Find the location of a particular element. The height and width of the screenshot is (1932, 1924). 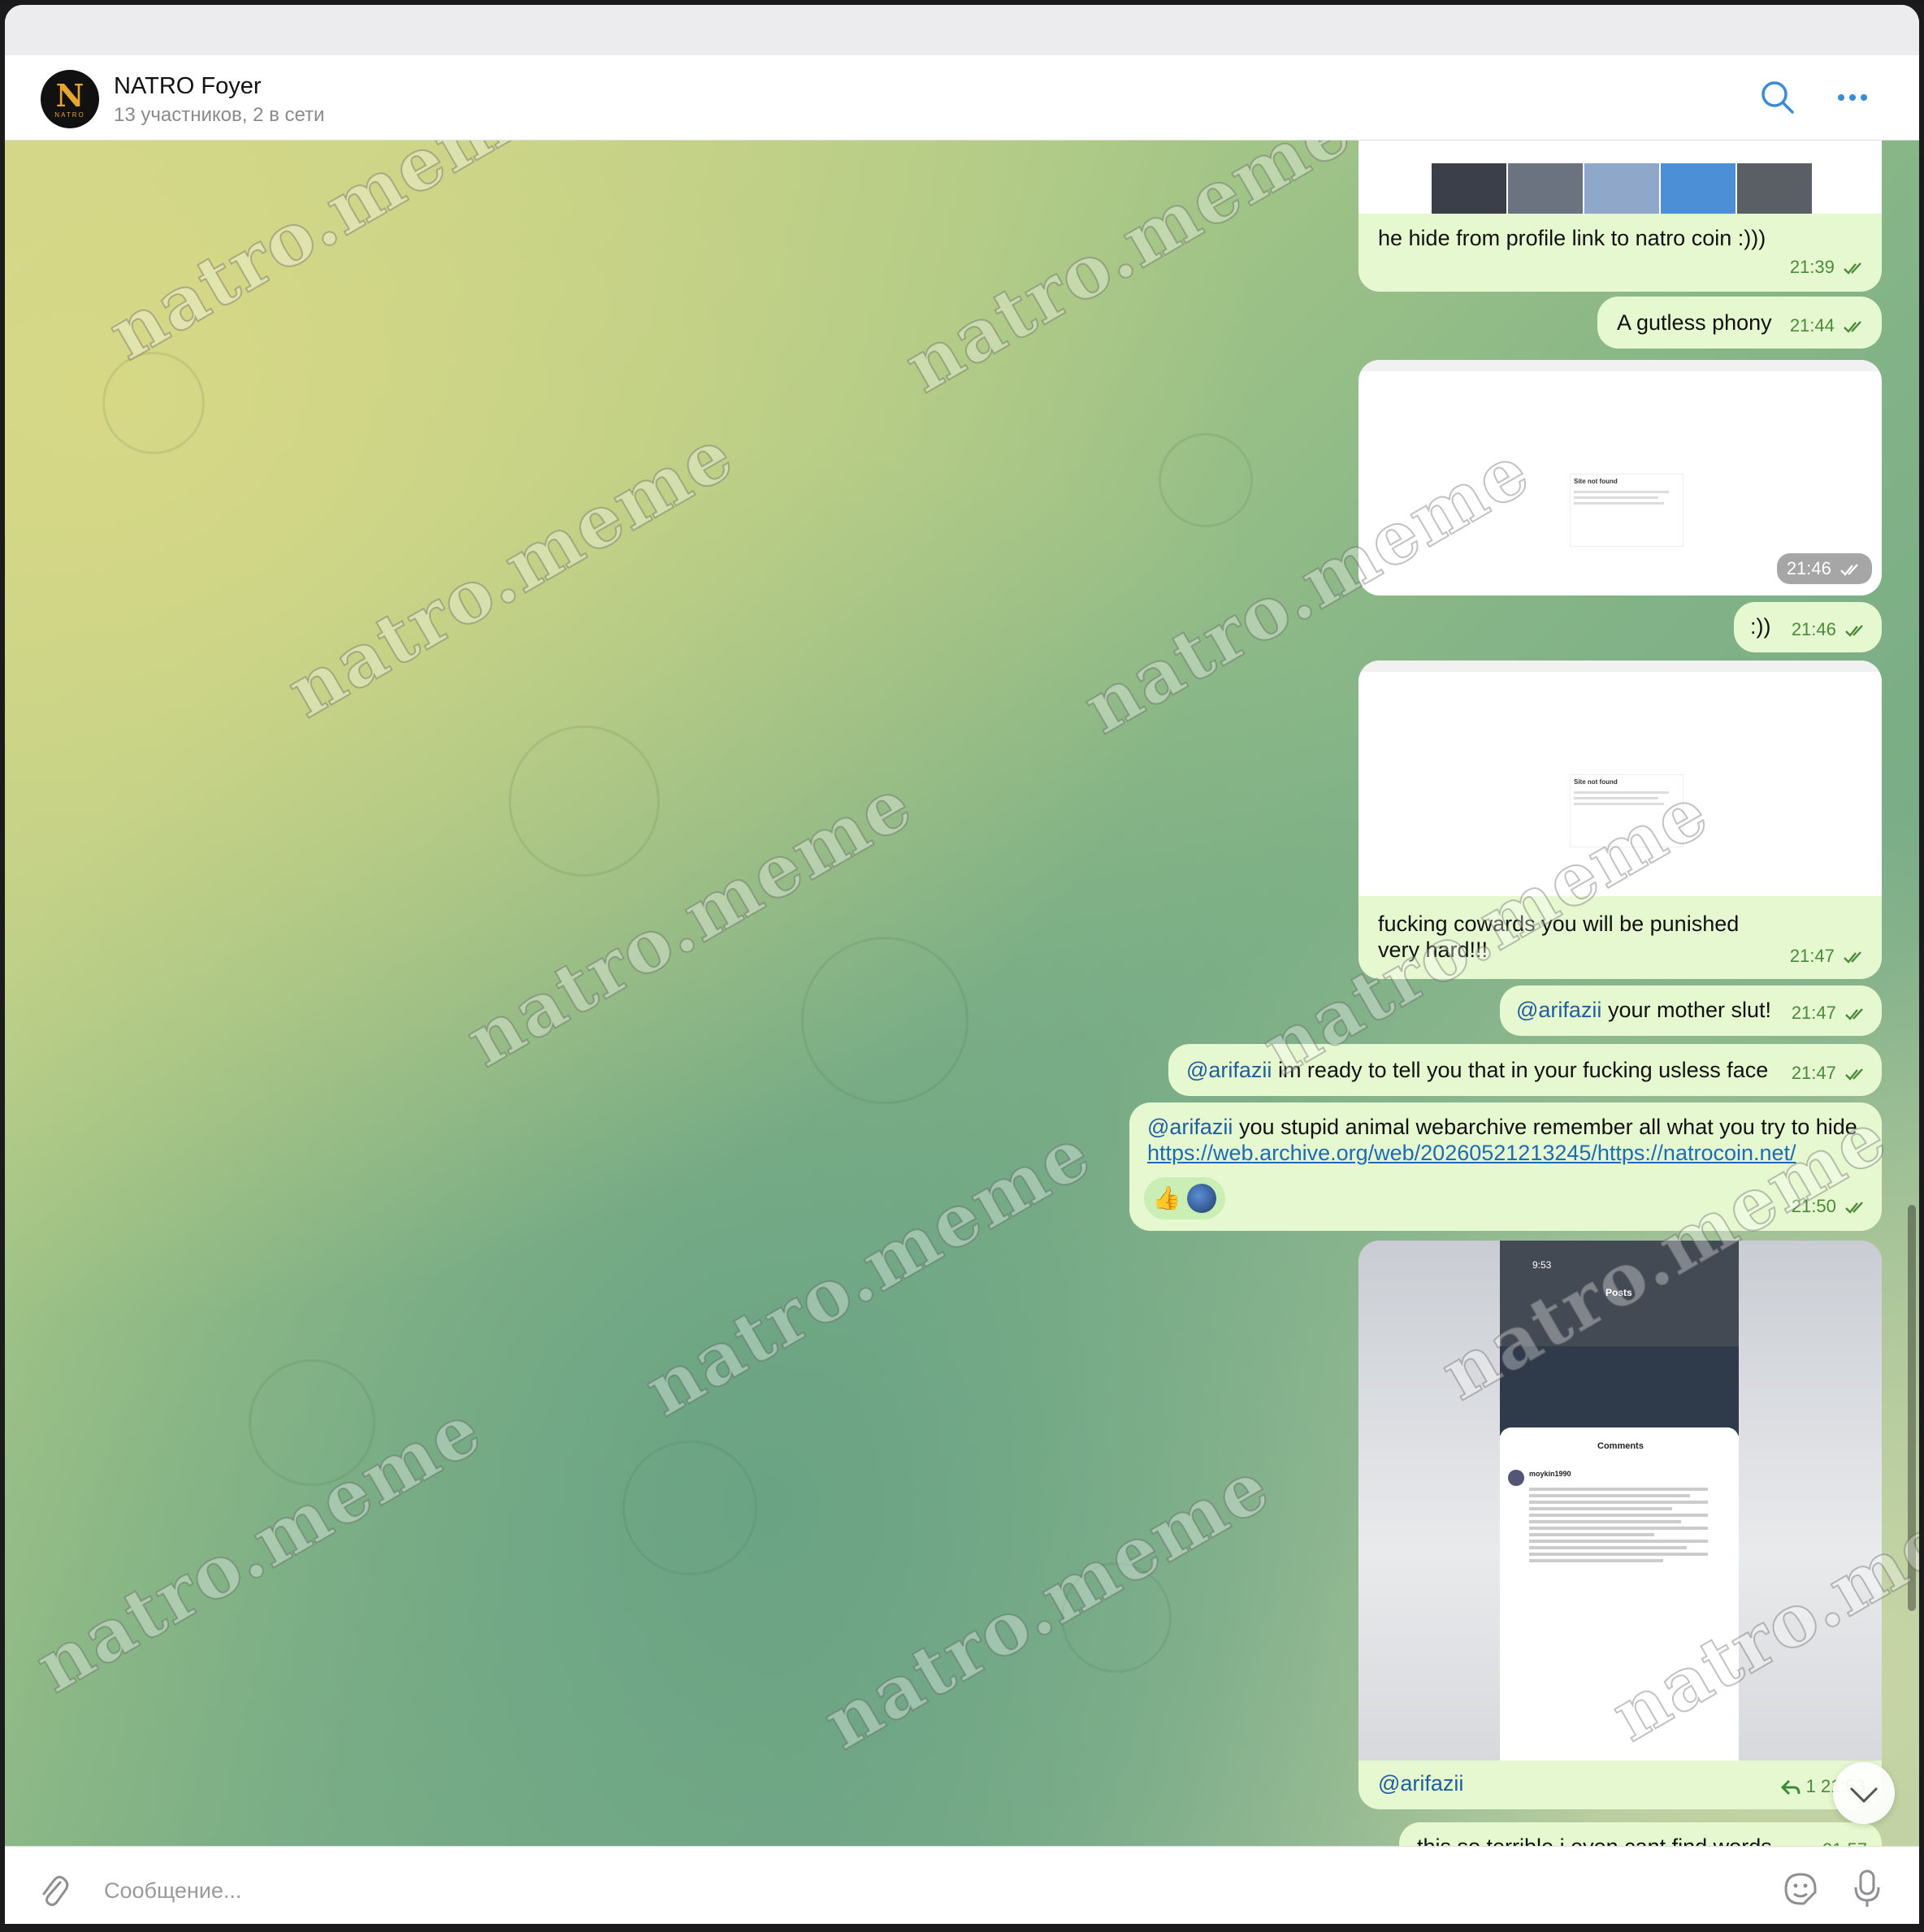

comment-lines is located at coordinates (1618, 1525).